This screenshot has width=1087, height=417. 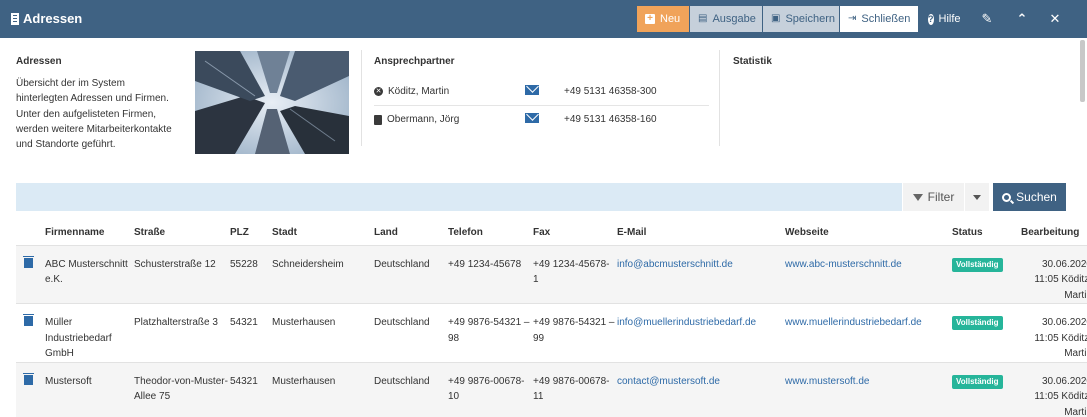 What do you see at coordinates (459, 197) in the screenshot?
I see `filter-bar` at bounding box center [459, 197].